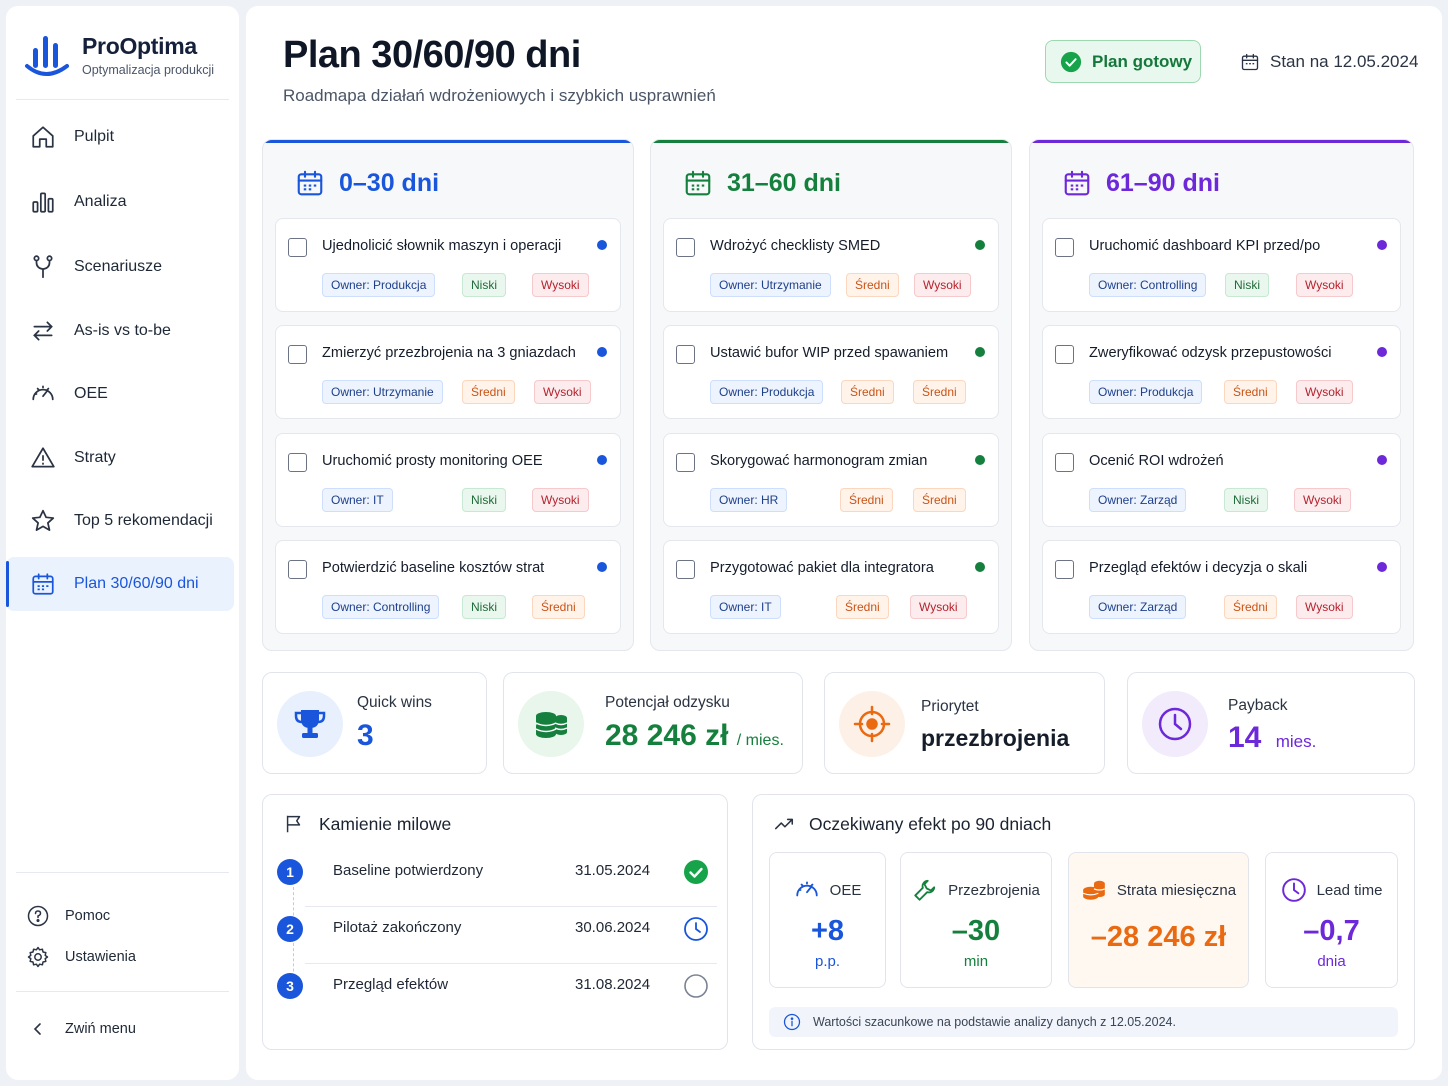 The width and height of the screenshot is (1448, 1086). Describe the element at coordinates (433, 568) in the screenshot. I see `task-title: Potwierdzić baseline kosztów strat` at that location.